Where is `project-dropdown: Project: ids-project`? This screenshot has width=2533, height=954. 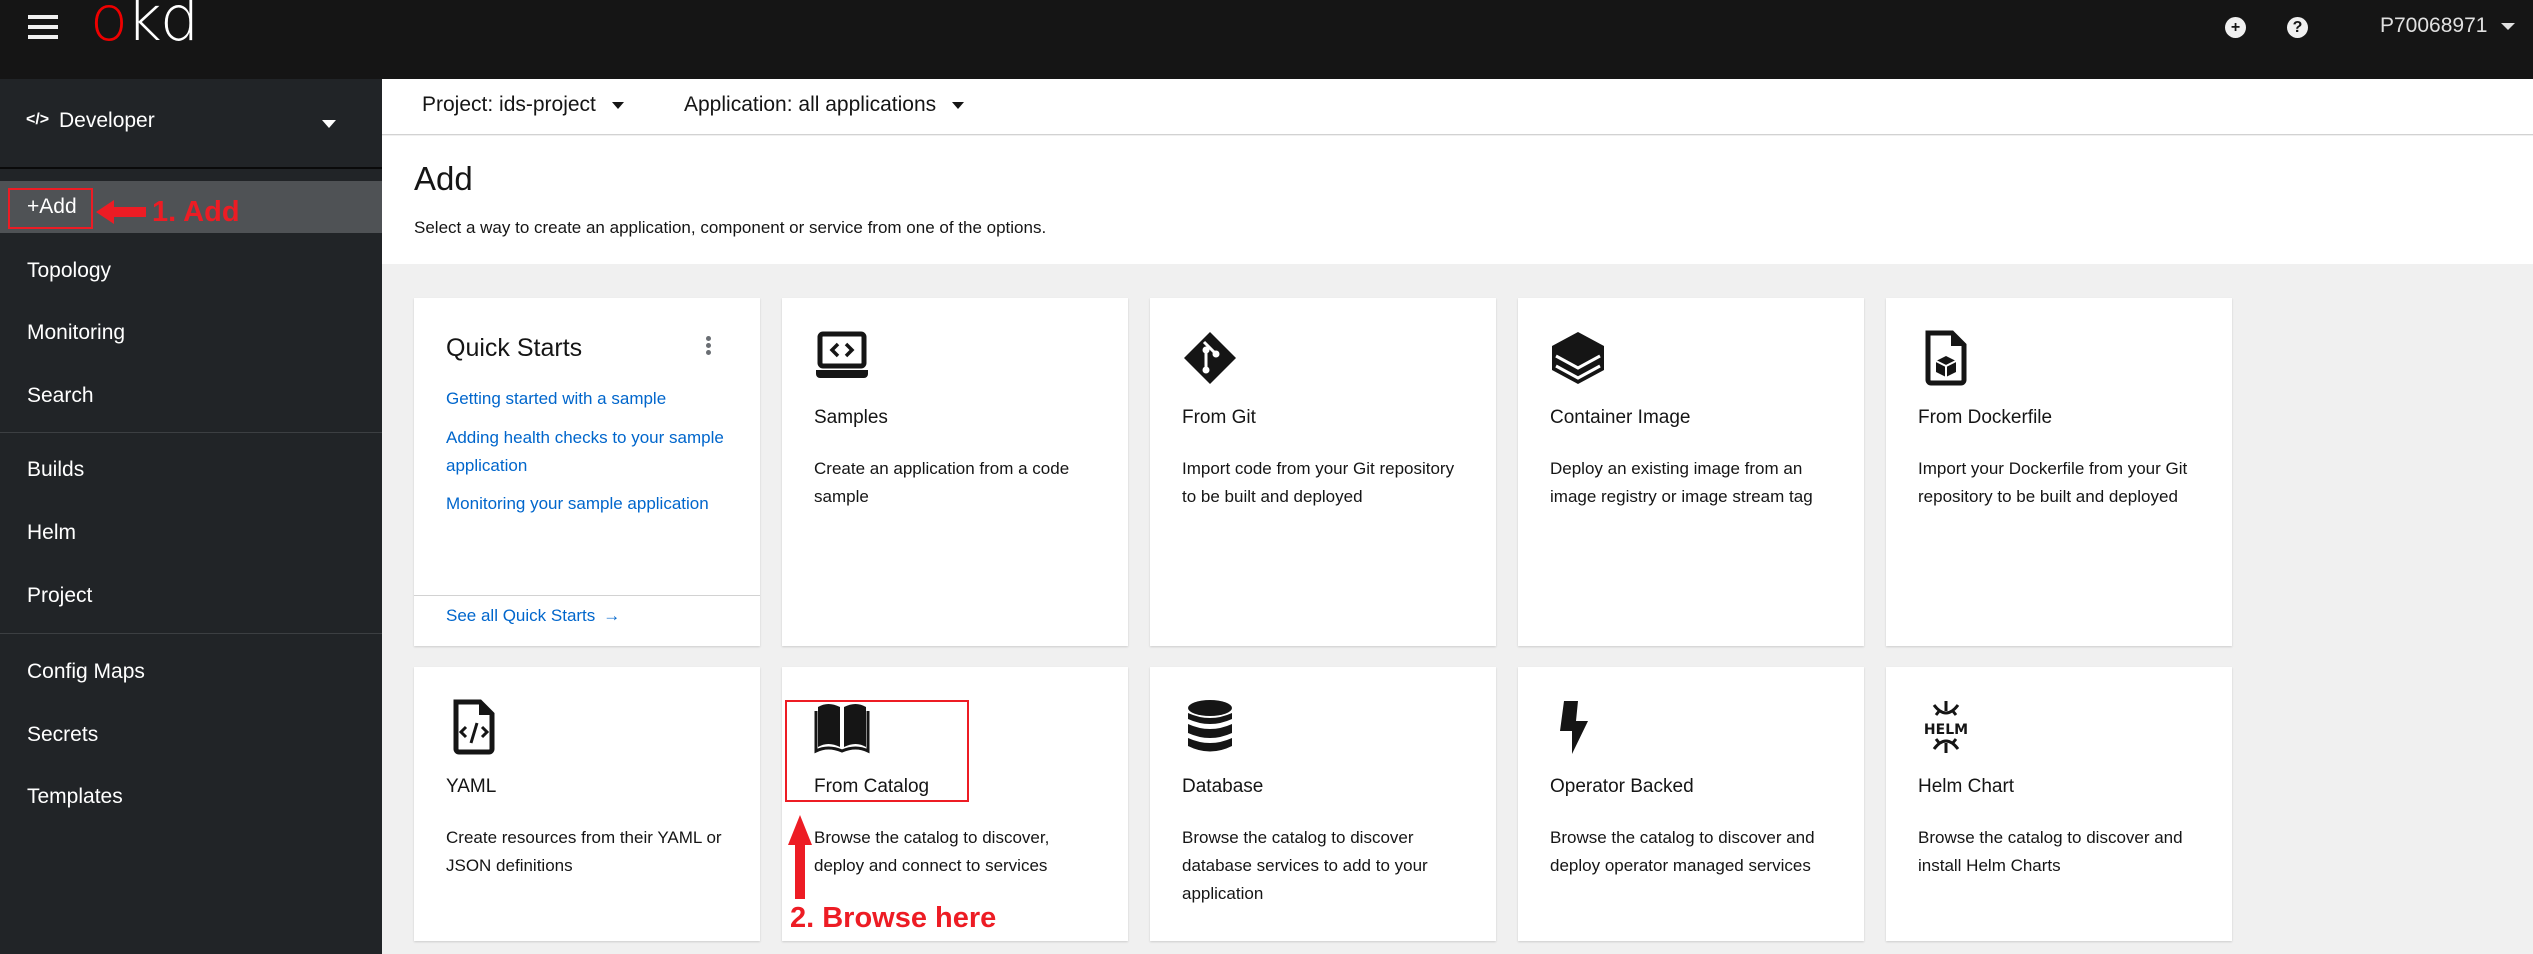 project-dropdown: Project: ids-project is located at coordinates (523, 105).